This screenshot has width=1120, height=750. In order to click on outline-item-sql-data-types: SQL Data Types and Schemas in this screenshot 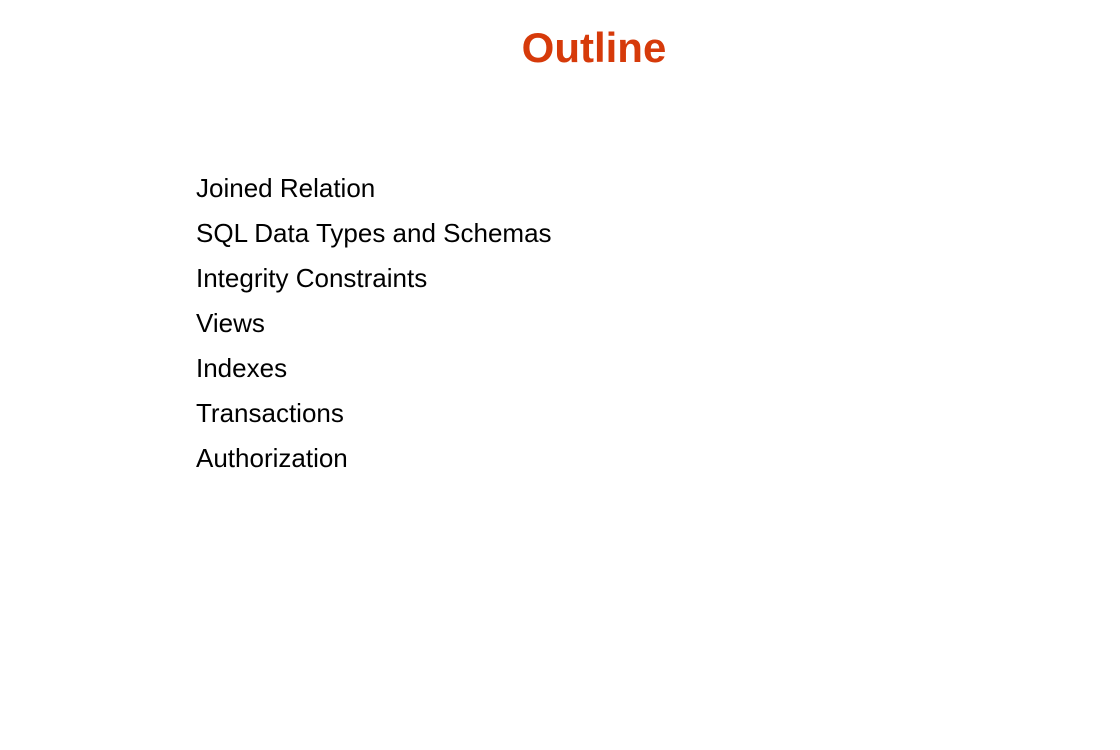, I will do `click(374, 233)`.